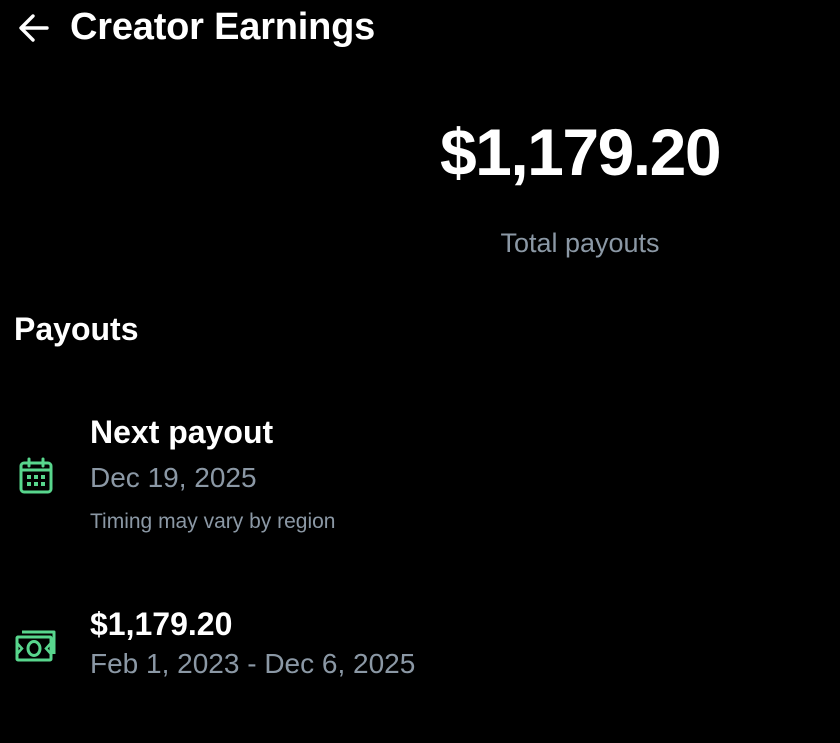 The height and width of the screenshot is (743, 840). What do you see at coordinates (182, 432) in the screenshot?
I see `next-payout-title: Next payout` at bounding box center [182, 432].